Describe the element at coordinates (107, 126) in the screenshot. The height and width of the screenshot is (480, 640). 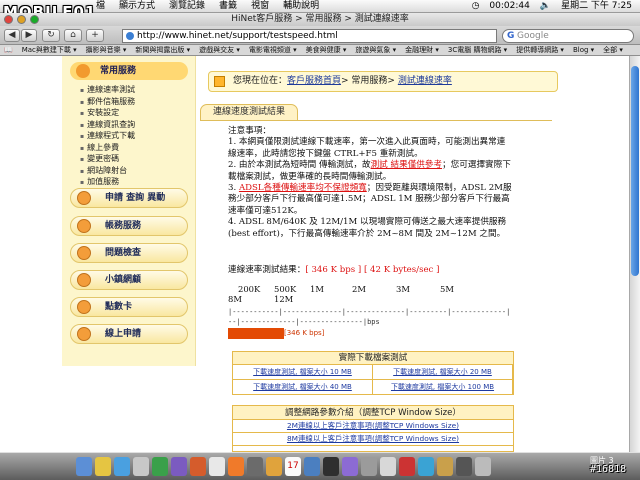
I see `sidebar-item-connection-info: 連線資訊查詢` at that location.